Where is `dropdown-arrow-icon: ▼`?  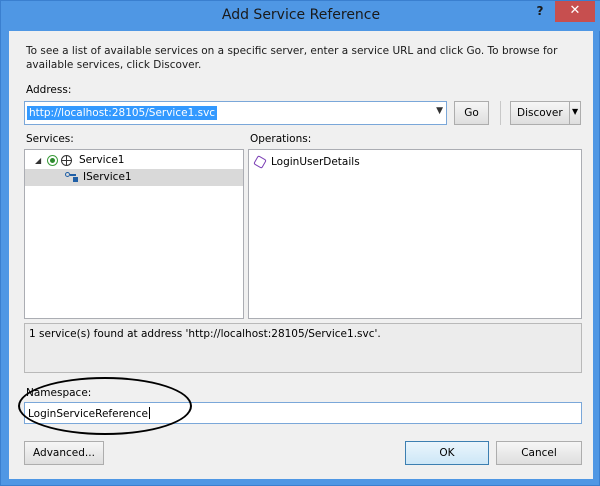 dropdown-arrow-icon: ▼ is located at coordinates (575, 111).